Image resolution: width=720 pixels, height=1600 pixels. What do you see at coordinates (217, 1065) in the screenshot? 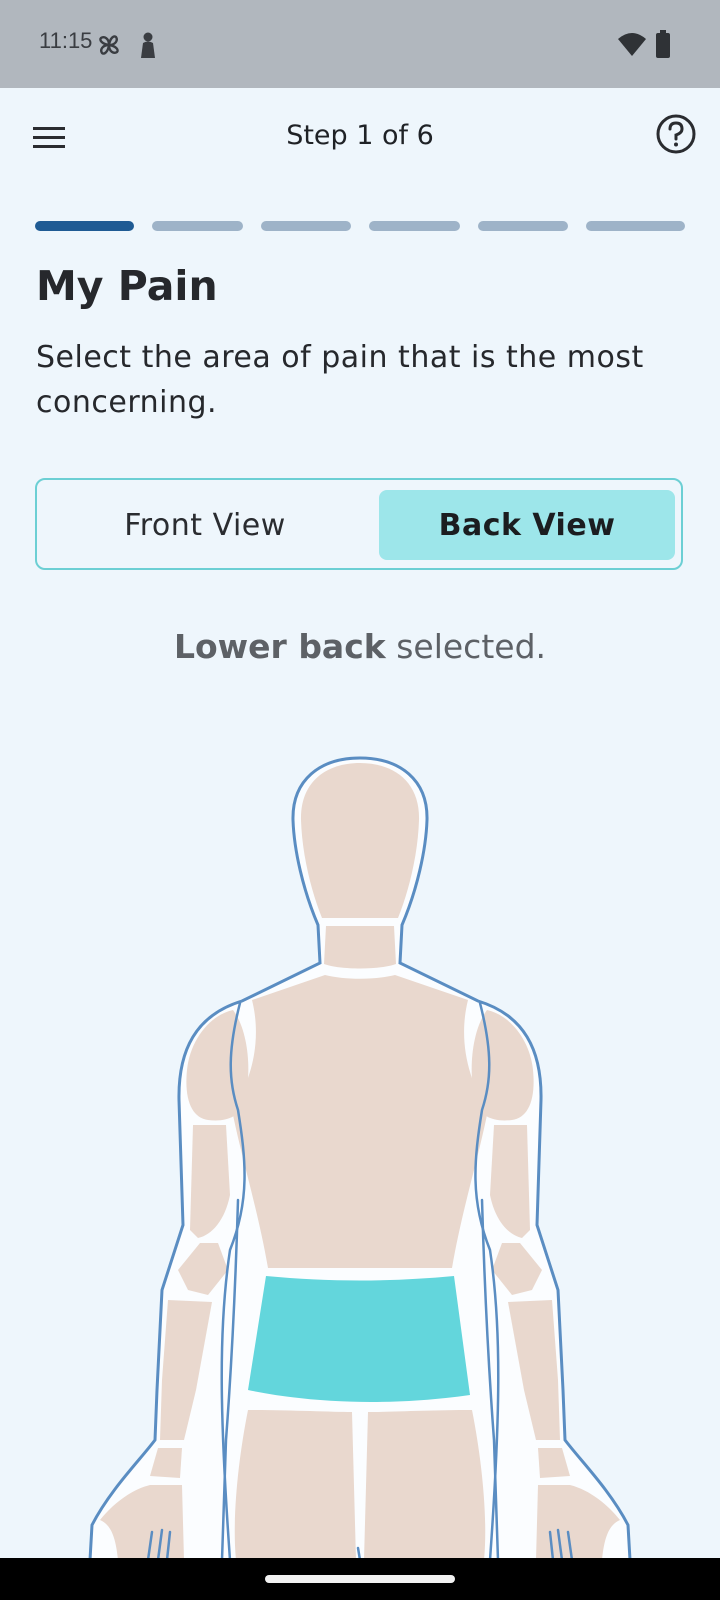
I see `region-left-shoulder` at bounding box center [217, 1065].